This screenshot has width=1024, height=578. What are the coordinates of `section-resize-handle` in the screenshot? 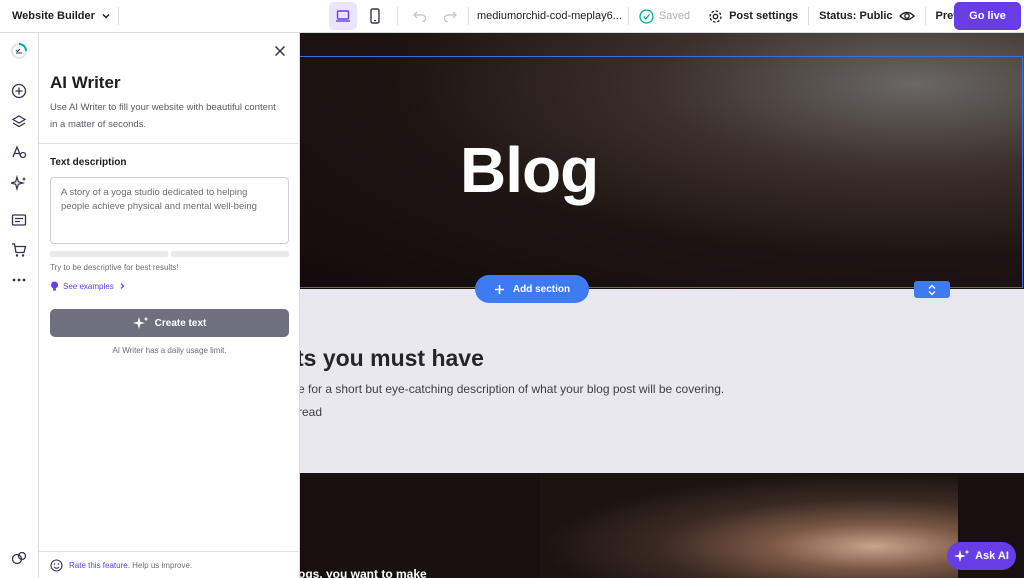 It's located at (932, 289).